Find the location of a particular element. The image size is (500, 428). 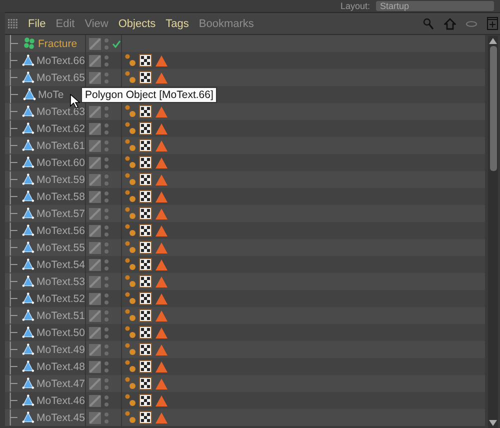

object-row: MoText.65 is located at coordinates (245, 77).